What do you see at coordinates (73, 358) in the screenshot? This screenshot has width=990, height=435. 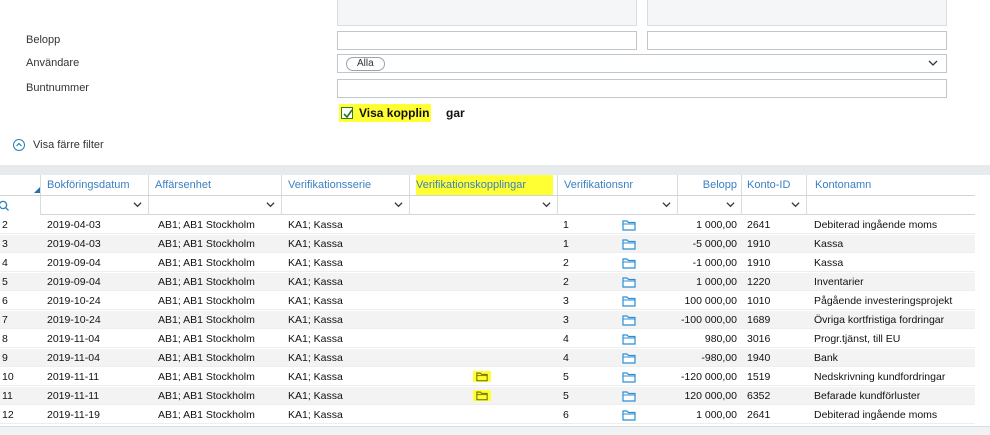 I see `cell-bokforingsdatum: 2019-11-04` at bounding box center [73, 358].